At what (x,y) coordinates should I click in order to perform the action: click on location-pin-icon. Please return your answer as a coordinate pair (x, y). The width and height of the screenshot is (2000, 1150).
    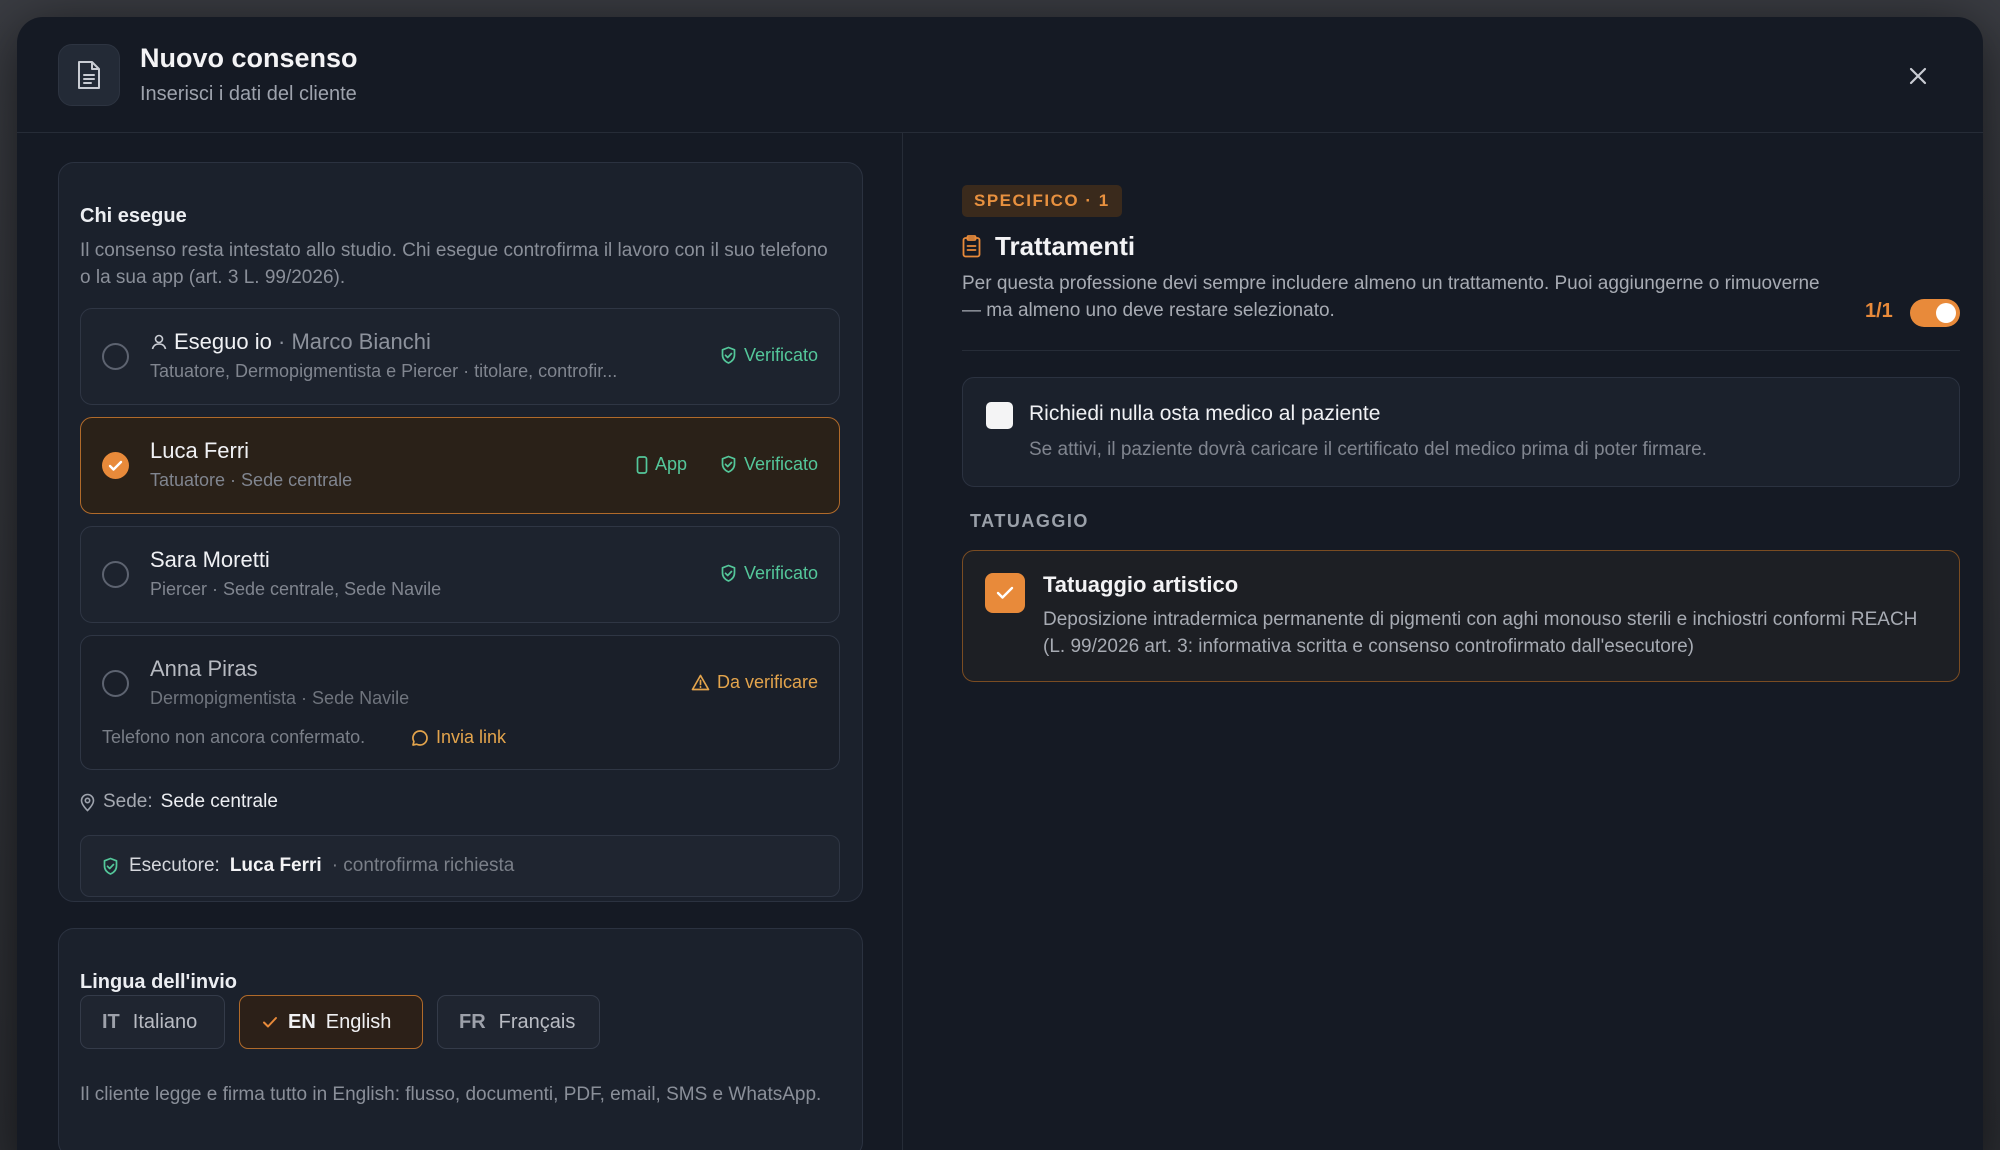
    Looking at the image, I should click on (87, 802).